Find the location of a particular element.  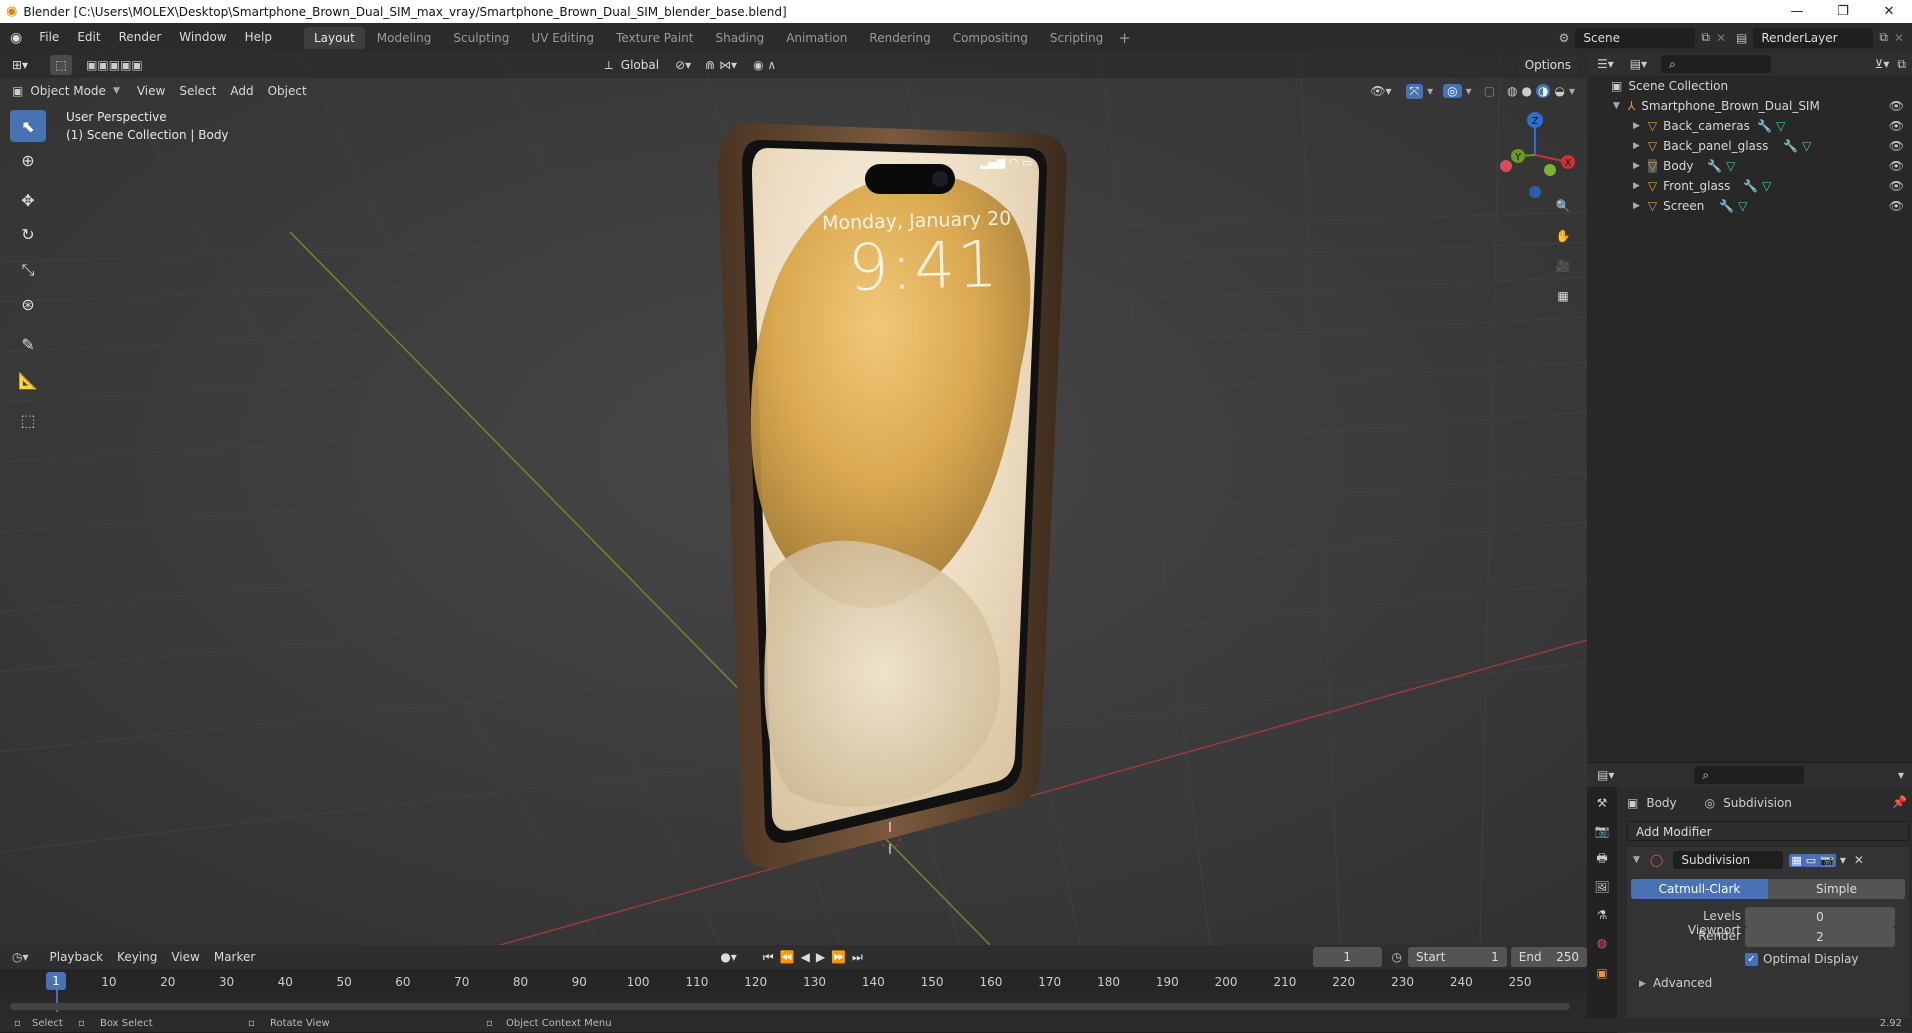

properties-search: ⌕ is located at coordinates (1749, 775).